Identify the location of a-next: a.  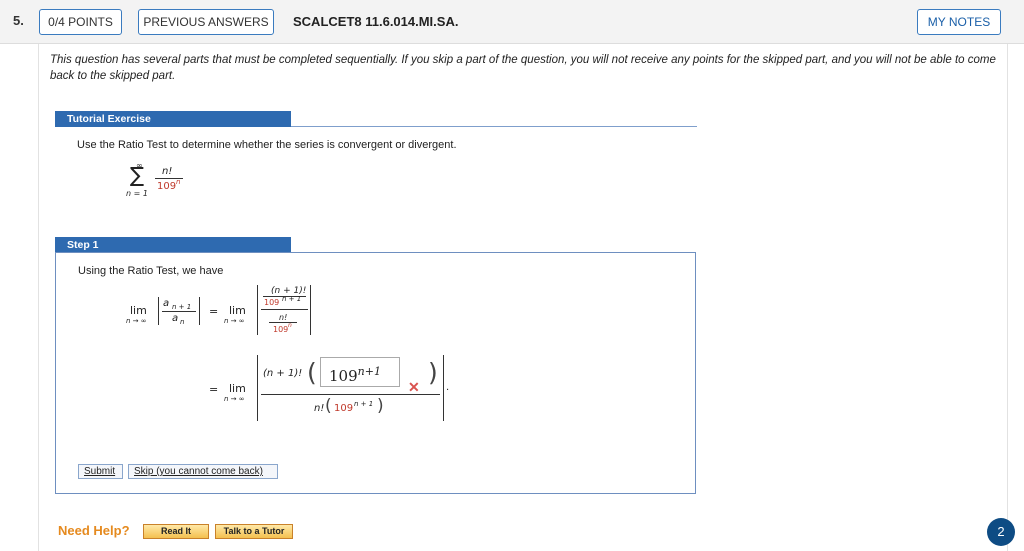
(166, 303).